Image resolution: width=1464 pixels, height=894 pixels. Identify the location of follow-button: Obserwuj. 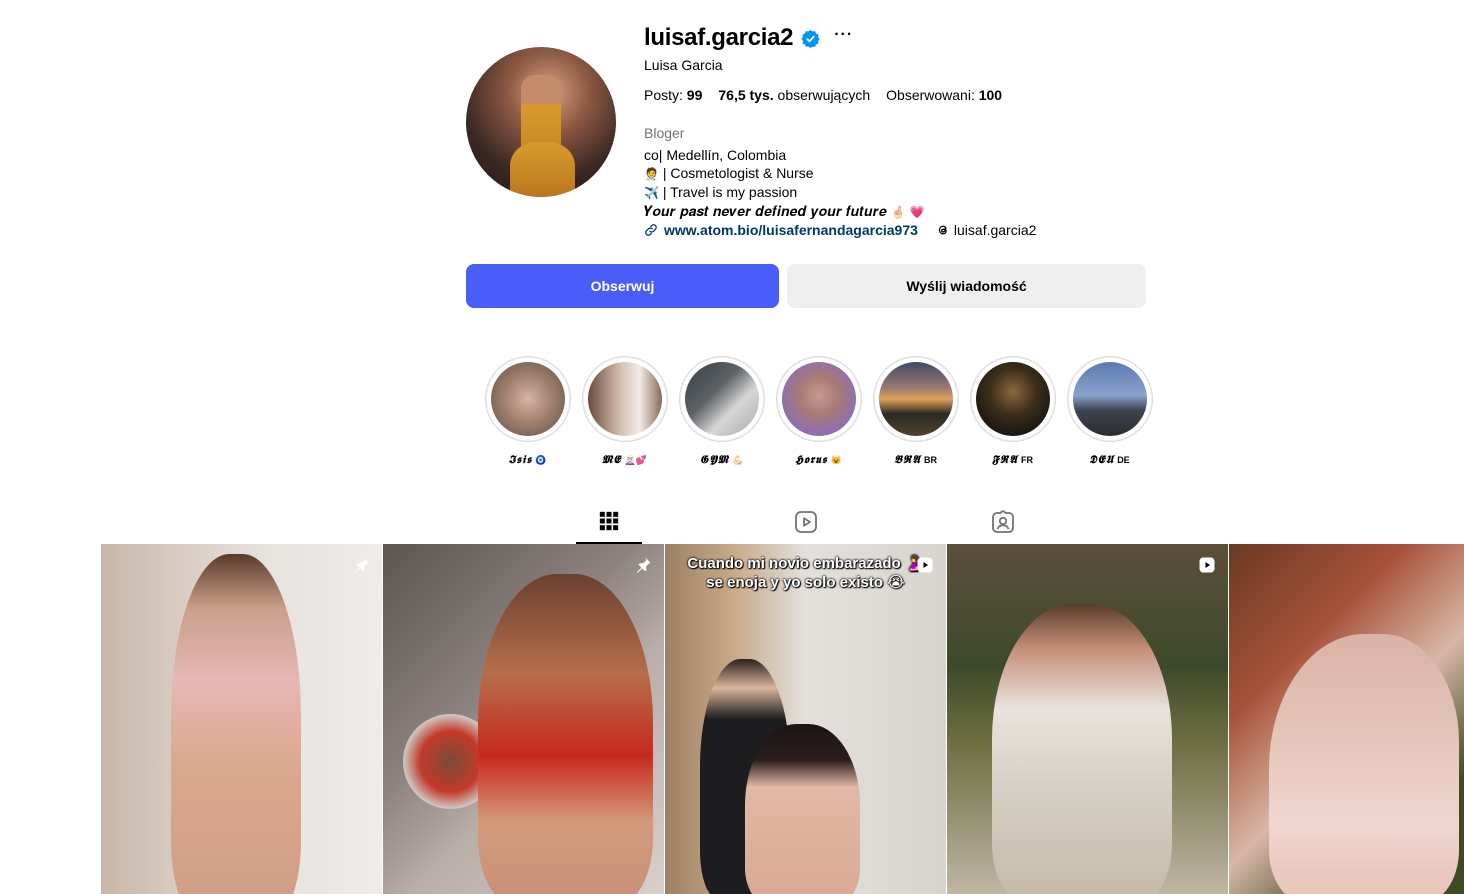
(622, 286).